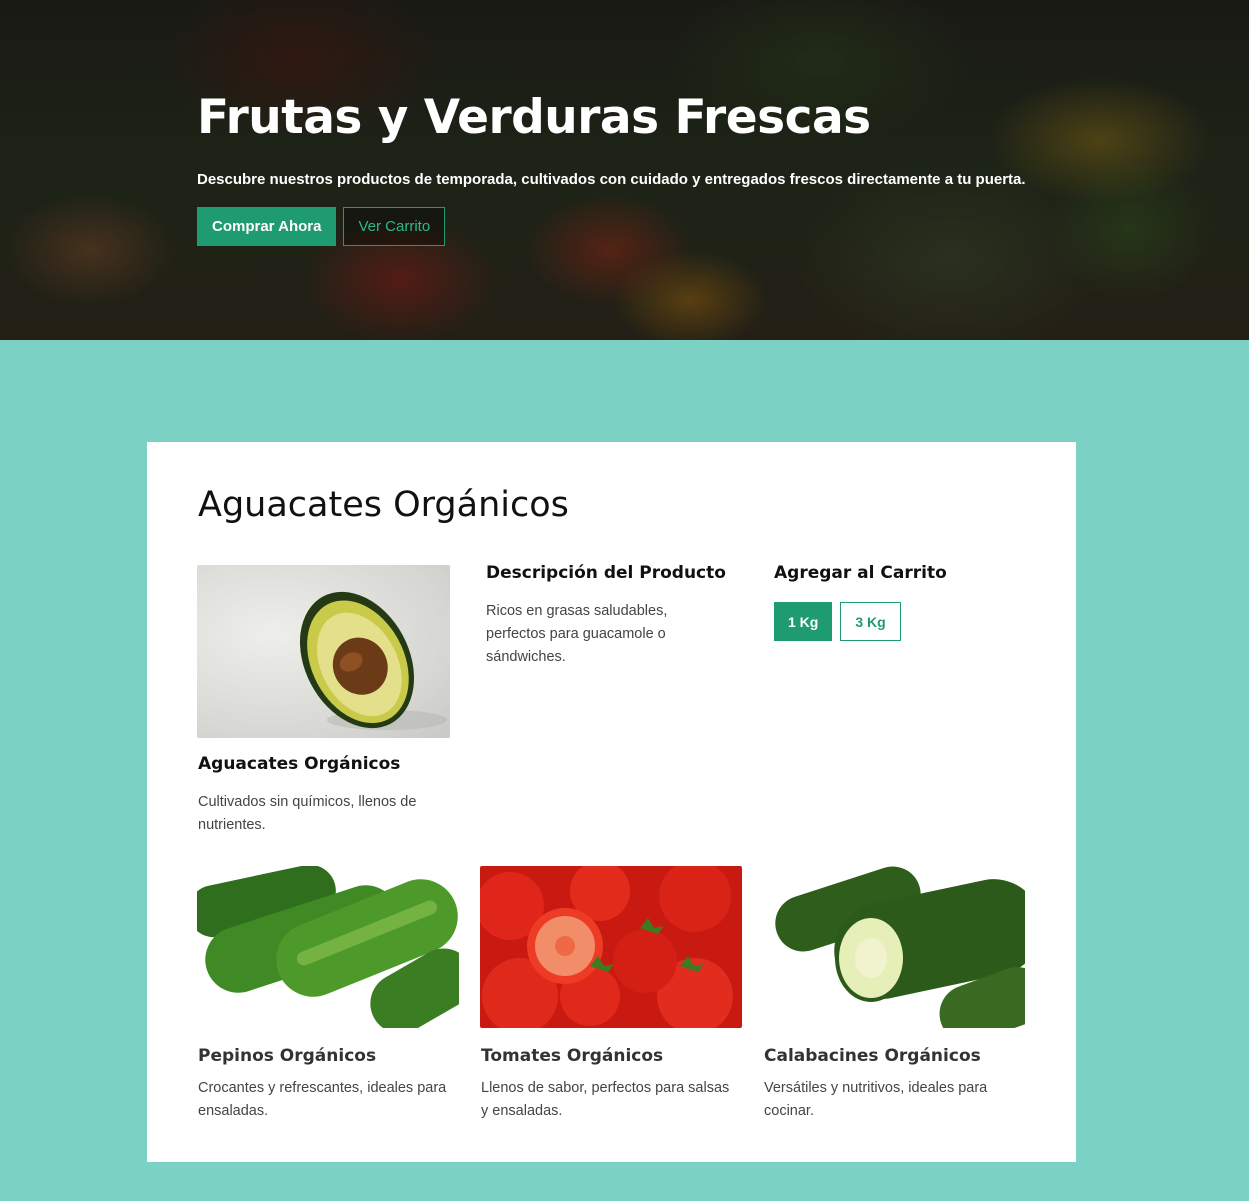 The image size is (1249, 1201). What do you see at coordinates (373, 660) in the screenshot?
I see `avocado-illustration` at bounding box center [373, 660].